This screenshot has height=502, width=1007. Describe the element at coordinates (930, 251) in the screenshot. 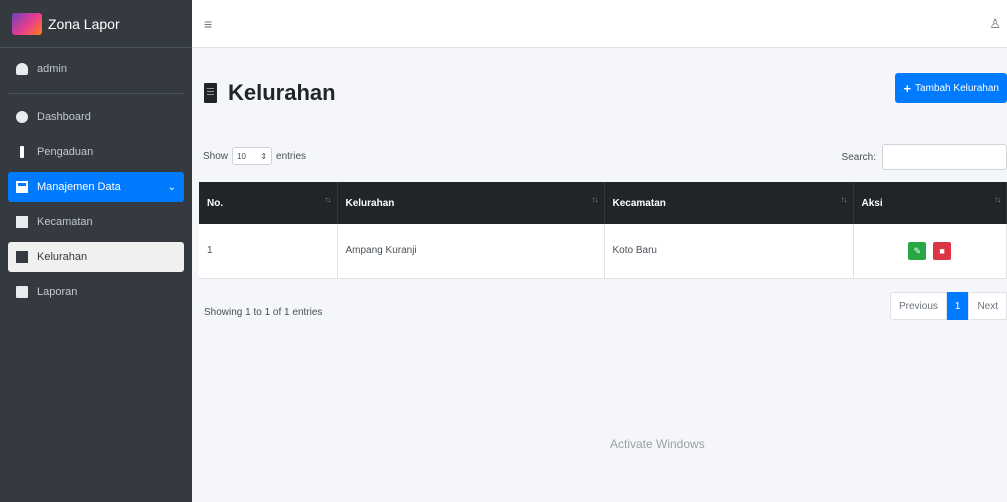

I see `cell-aksi: ✎ ■` at that location.